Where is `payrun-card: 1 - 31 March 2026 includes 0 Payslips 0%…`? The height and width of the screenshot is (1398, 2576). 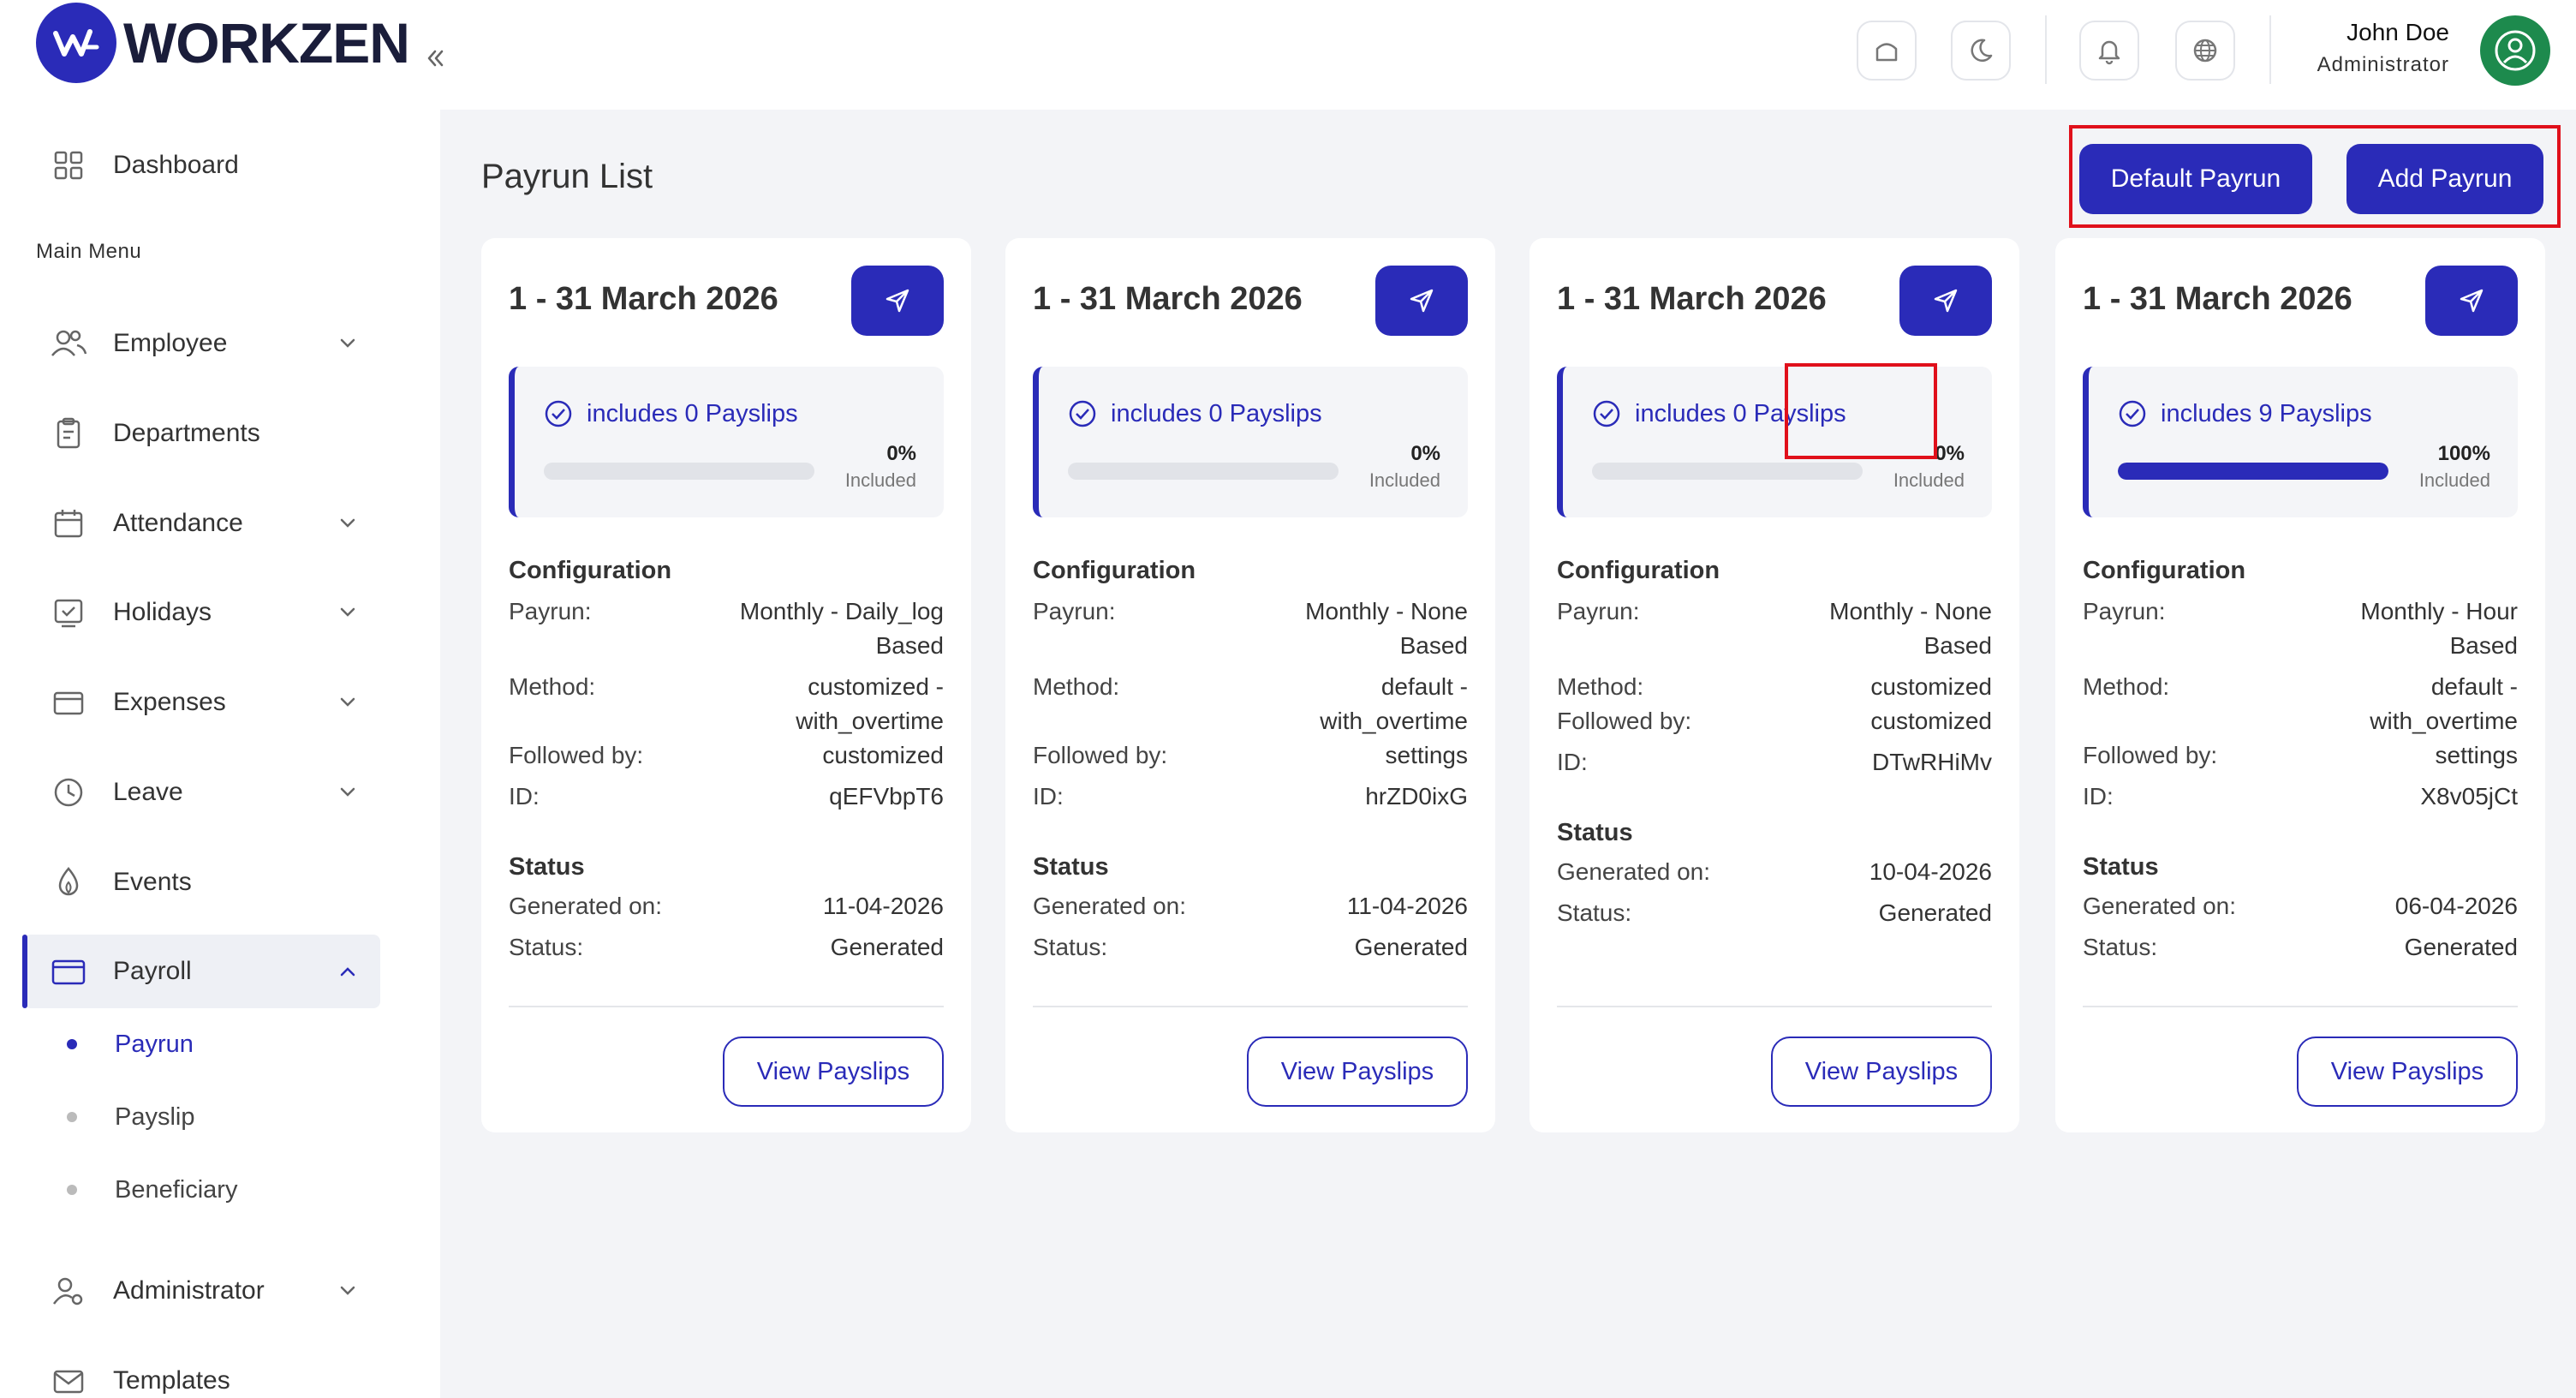 payrun-card: 1 - 31 March 2026 includes 0 Payslips 0%… is located at coordinates (1250, 685).